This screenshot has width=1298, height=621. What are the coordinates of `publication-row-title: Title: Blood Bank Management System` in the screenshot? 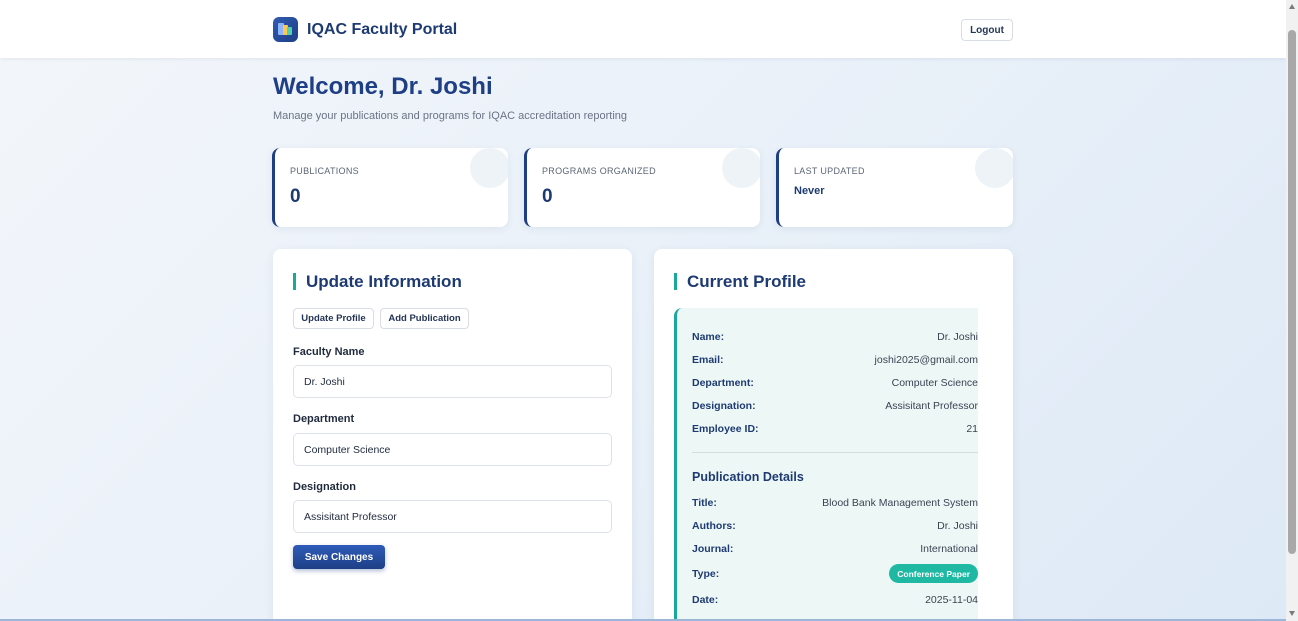 It's located at (835, 504).